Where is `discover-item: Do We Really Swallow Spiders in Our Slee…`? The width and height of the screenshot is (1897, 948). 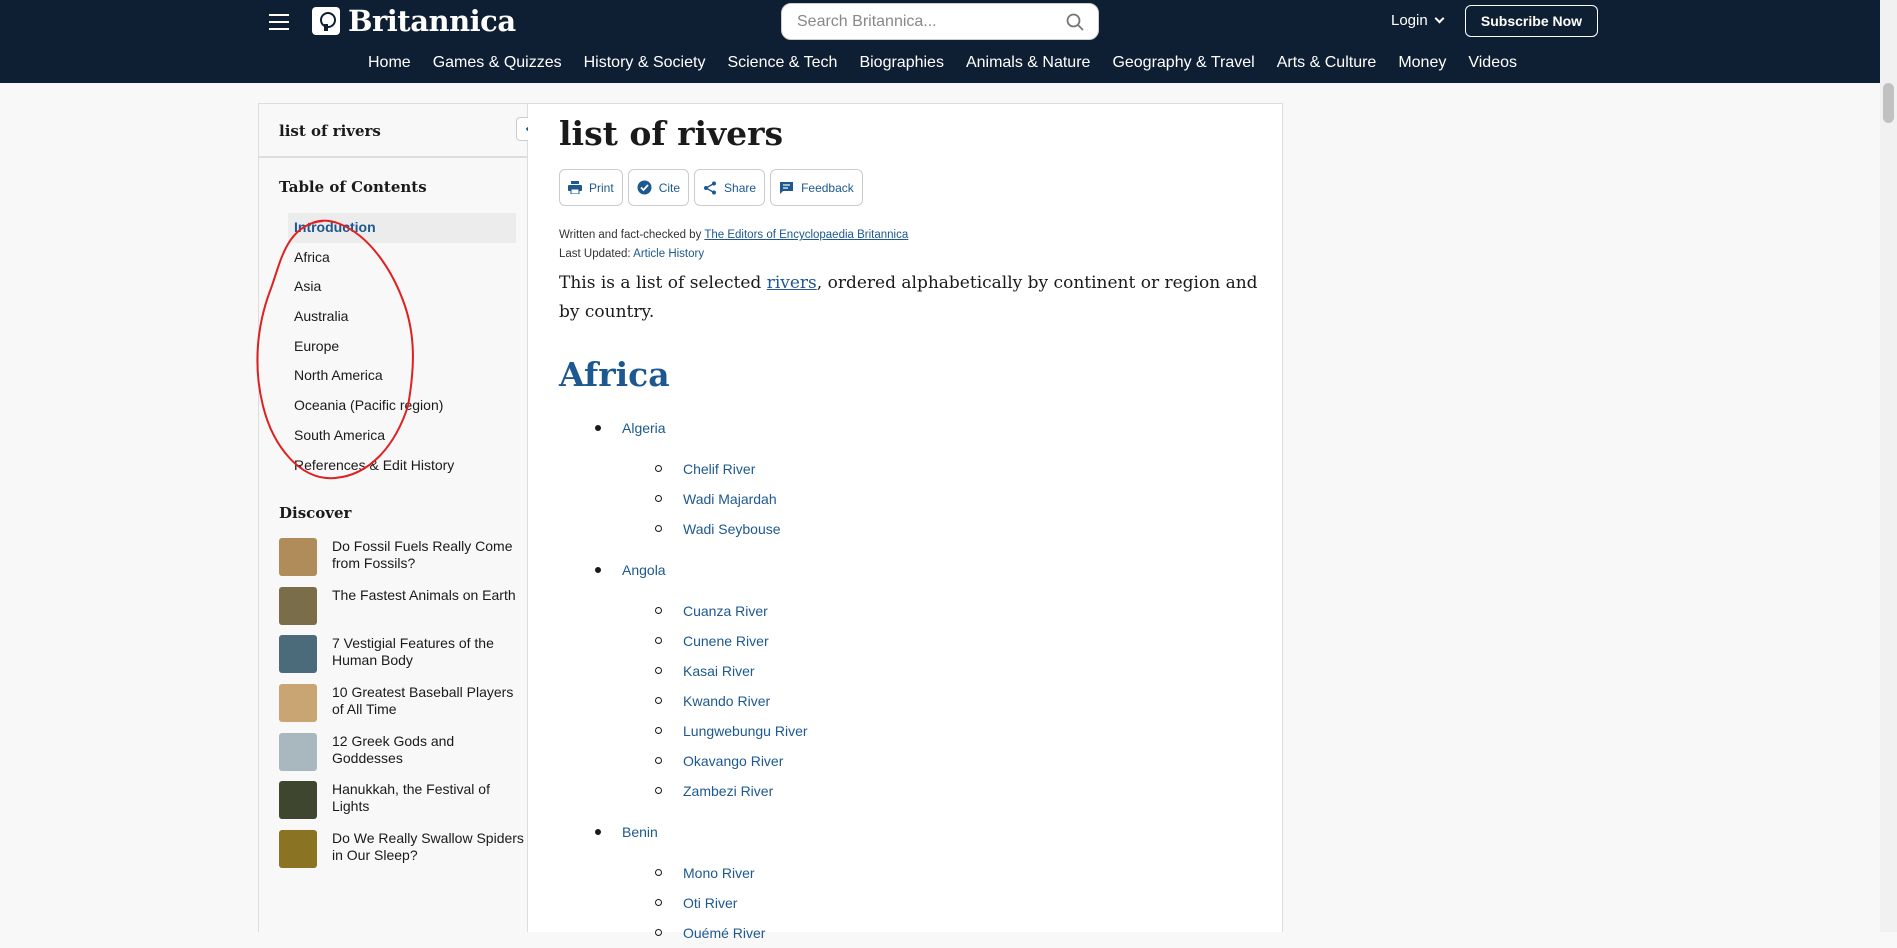 discover-item: Do We Really Swallow Spiders in Our Slee… is located at coordinates (401, 854).